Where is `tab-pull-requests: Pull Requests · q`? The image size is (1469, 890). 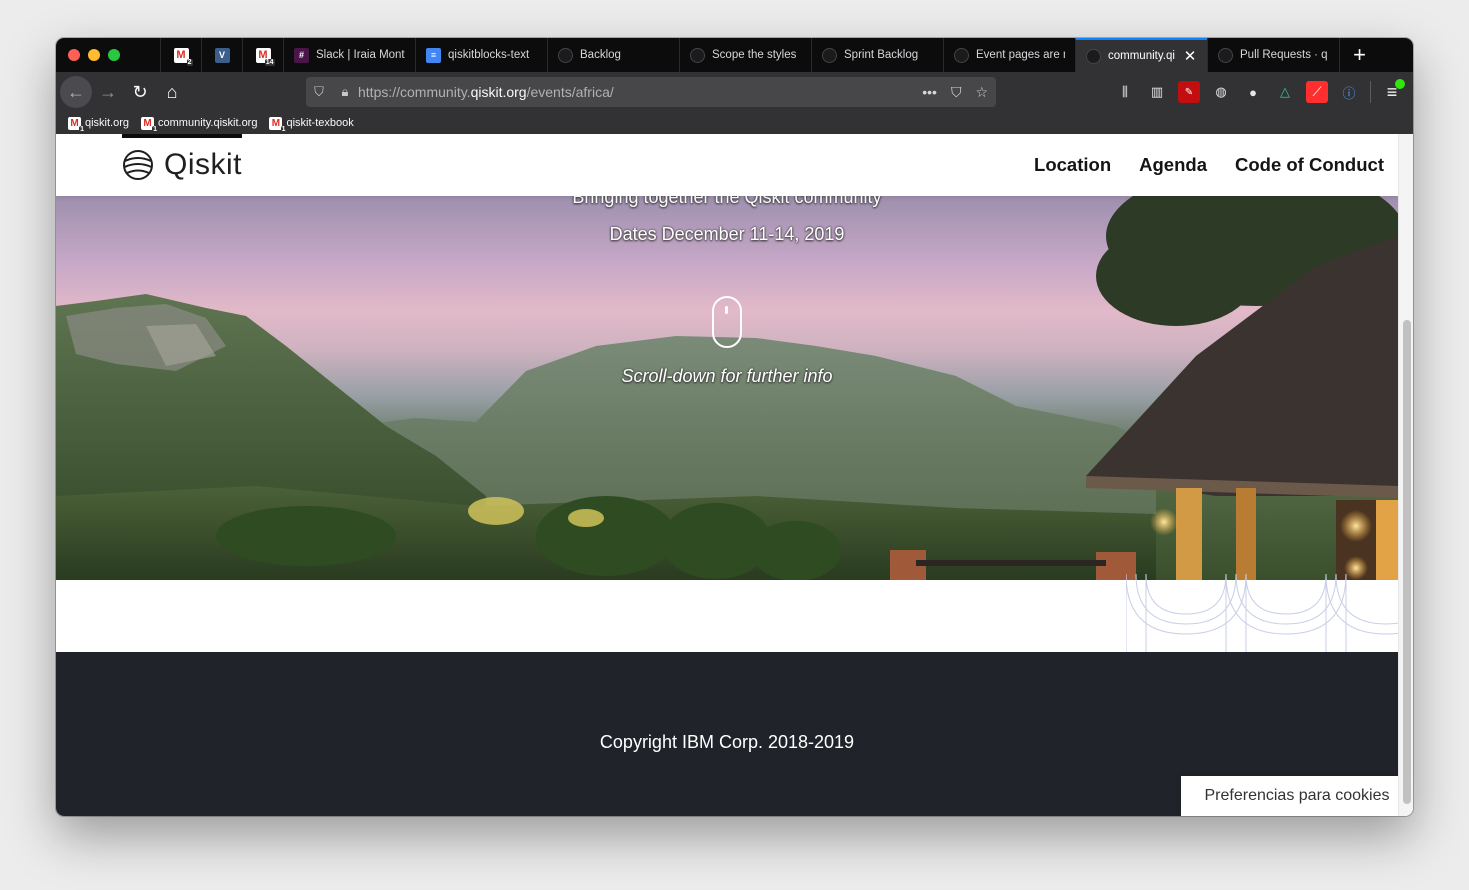
tab-pull-requests: Pull Requests · q is located at coordinates (1273, 55).